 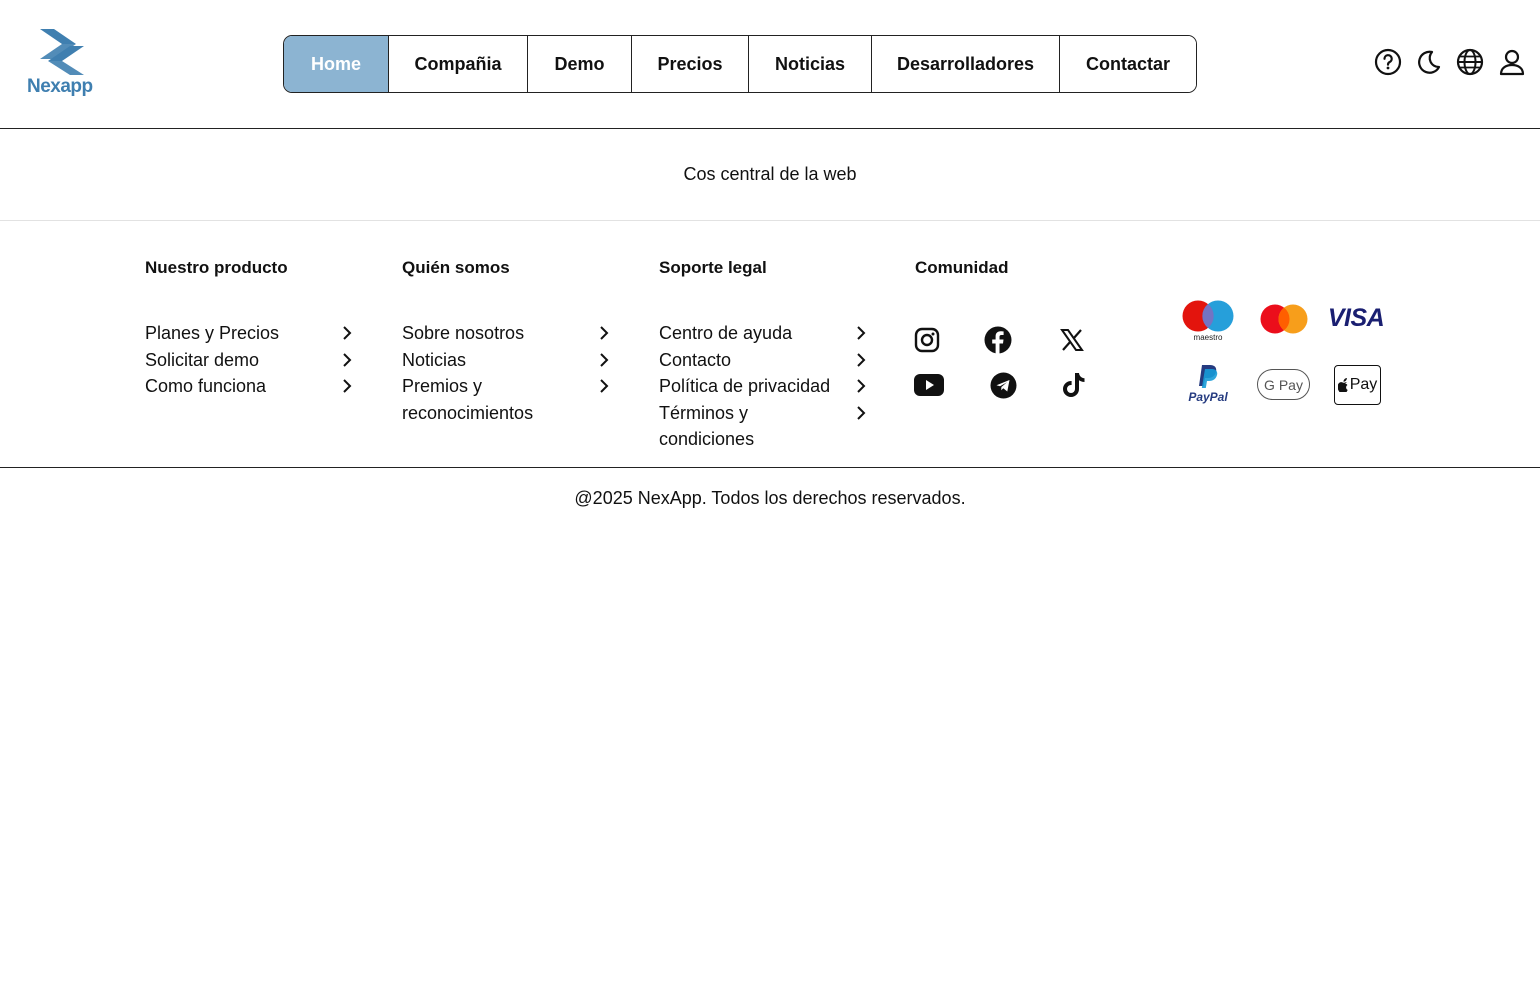 What do you see at coordinates (1363, 384) in the screenshot?
I see `apple-pay-label: Pay` at bounding box center [1363, 384].